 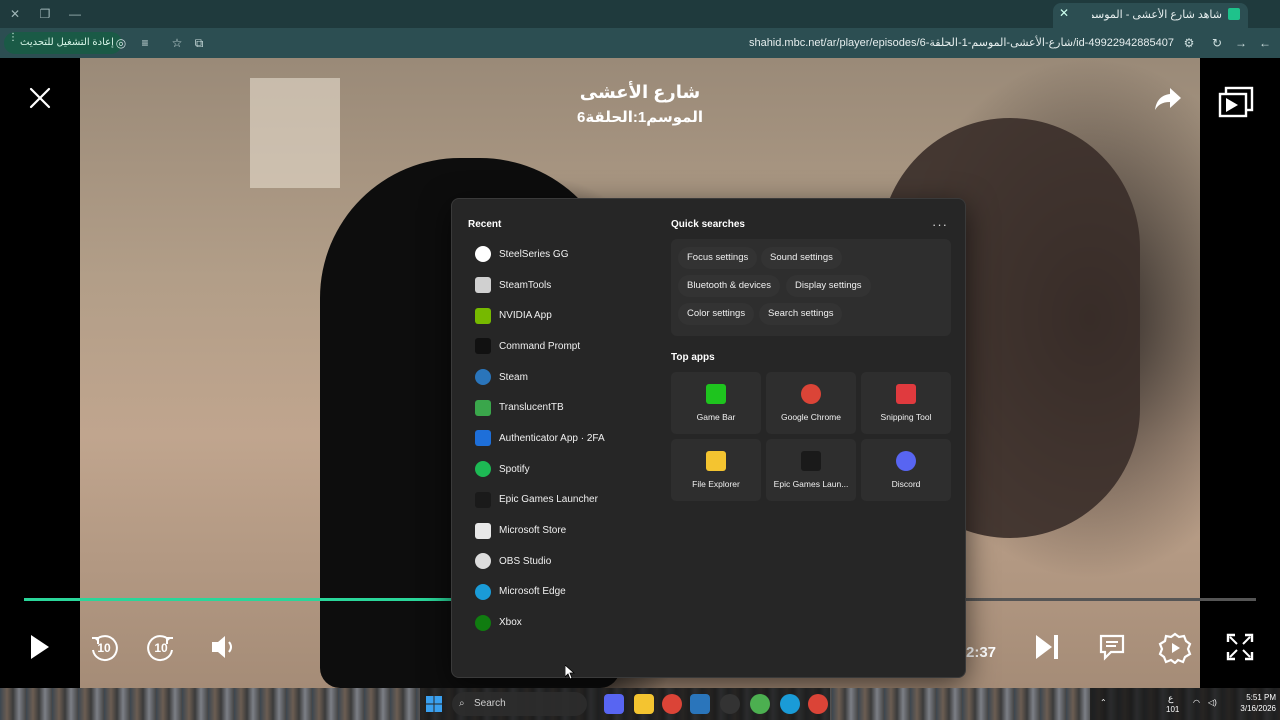 What do you see at coordinates (560, 561) in the screenshot?
I see `recent-item: OBS Studio` at bounding box center [560, 561].